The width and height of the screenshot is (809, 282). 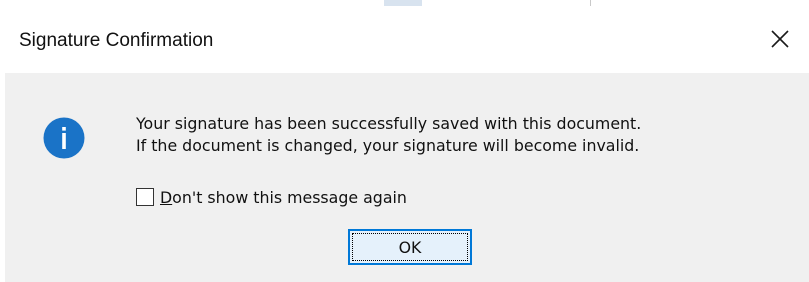 I want to click on ok-button: OK, so click(x=410, y=247).